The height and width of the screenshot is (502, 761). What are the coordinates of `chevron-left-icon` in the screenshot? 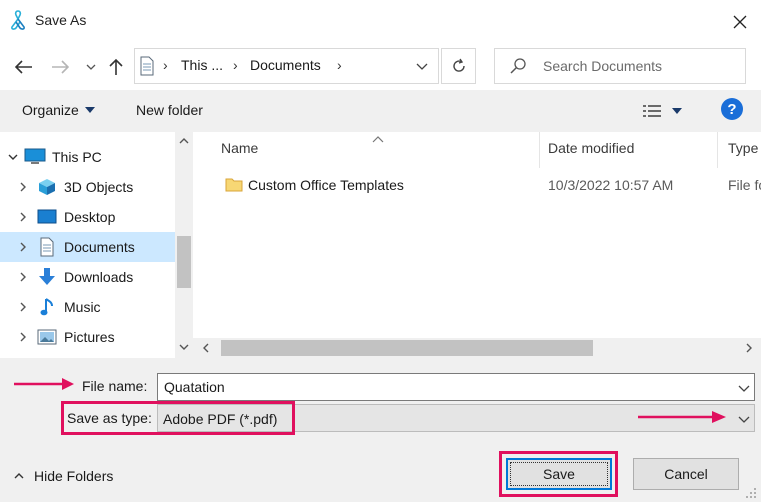 It's located at (206, 348).